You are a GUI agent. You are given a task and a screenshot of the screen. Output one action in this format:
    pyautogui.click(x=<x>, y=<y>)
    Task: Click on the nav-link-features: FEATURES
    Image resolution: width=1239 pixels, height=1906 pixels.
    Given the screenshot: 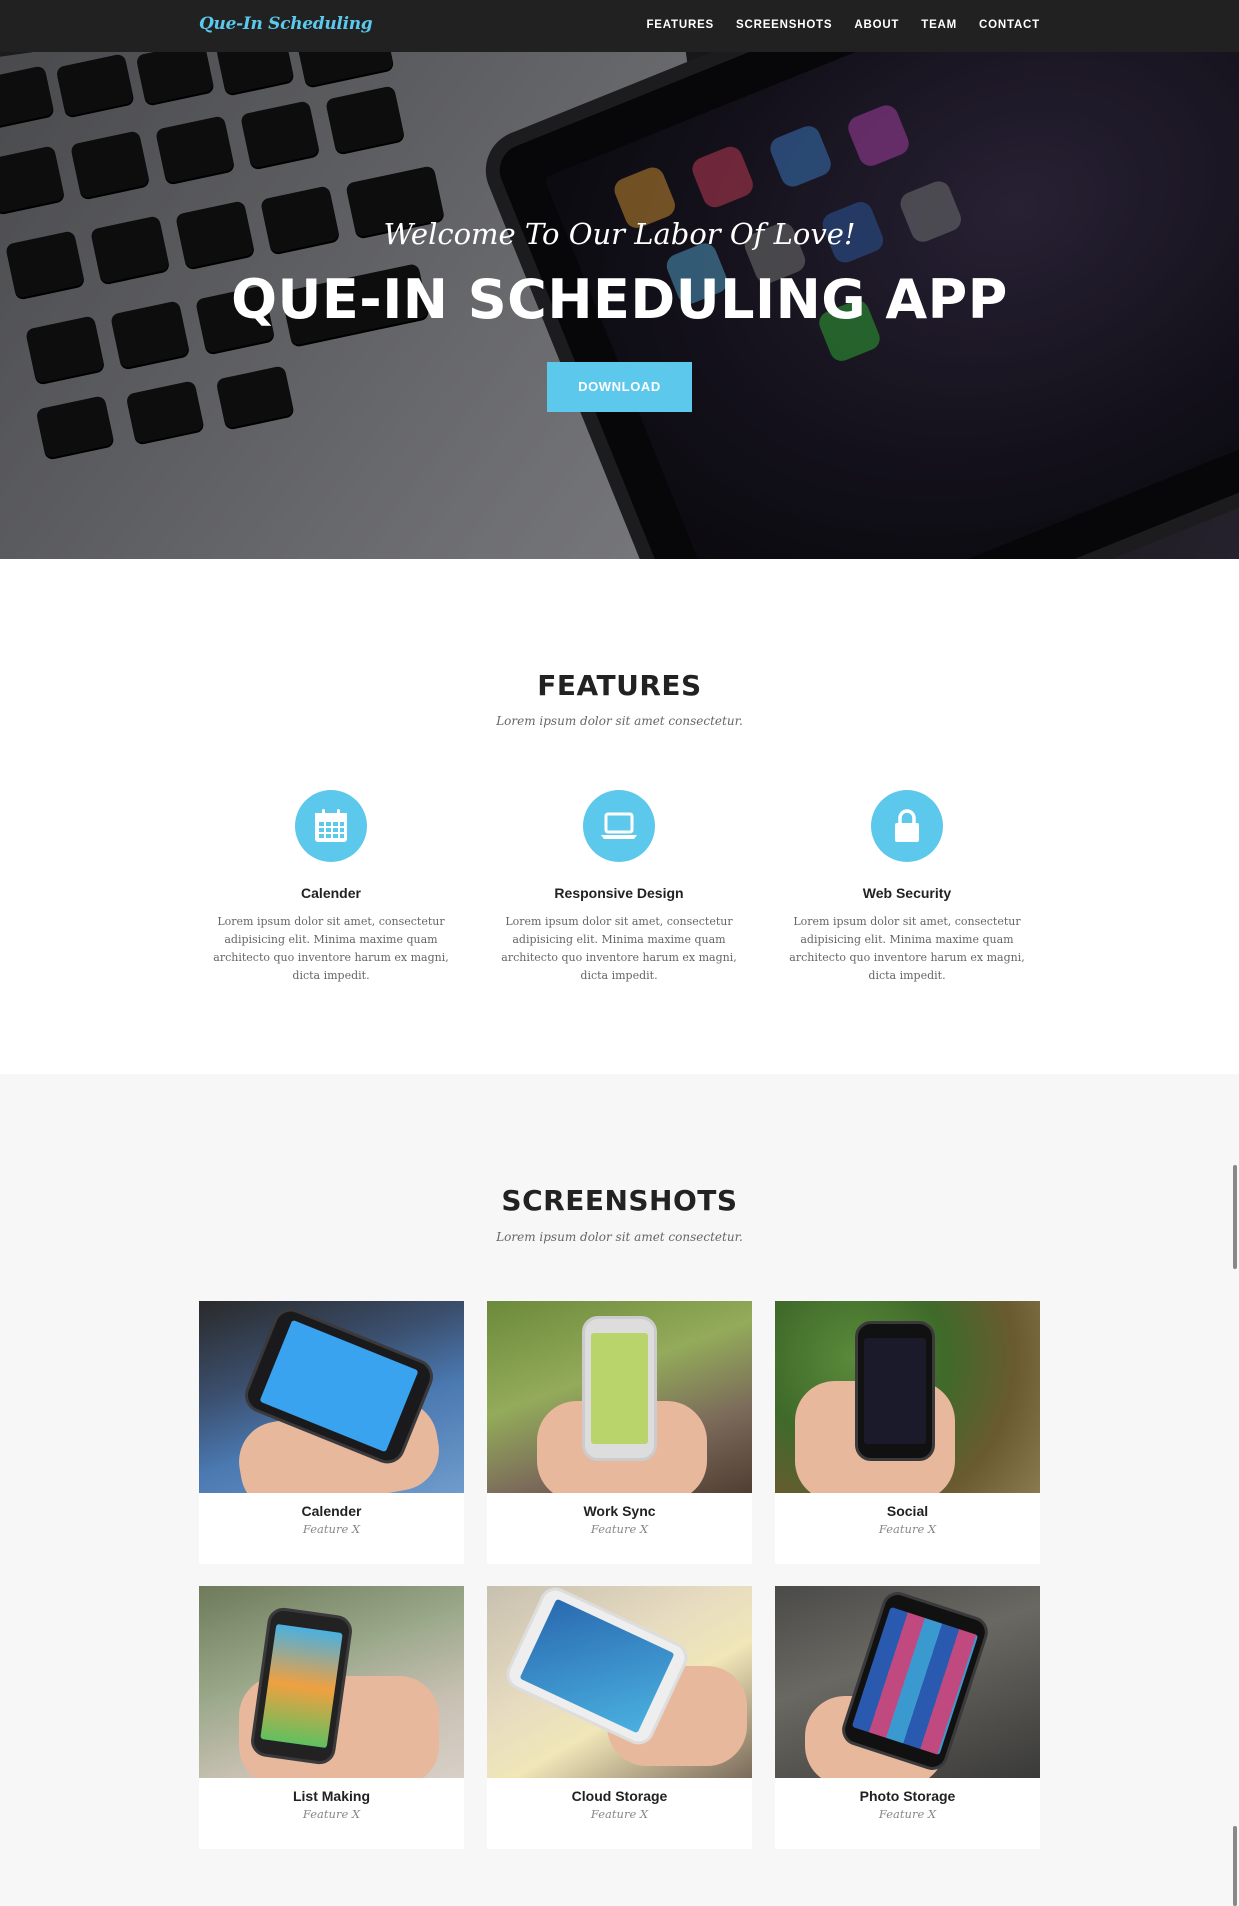 What is the action you would take?
    pyautogui.click(x=680, y=25)
    